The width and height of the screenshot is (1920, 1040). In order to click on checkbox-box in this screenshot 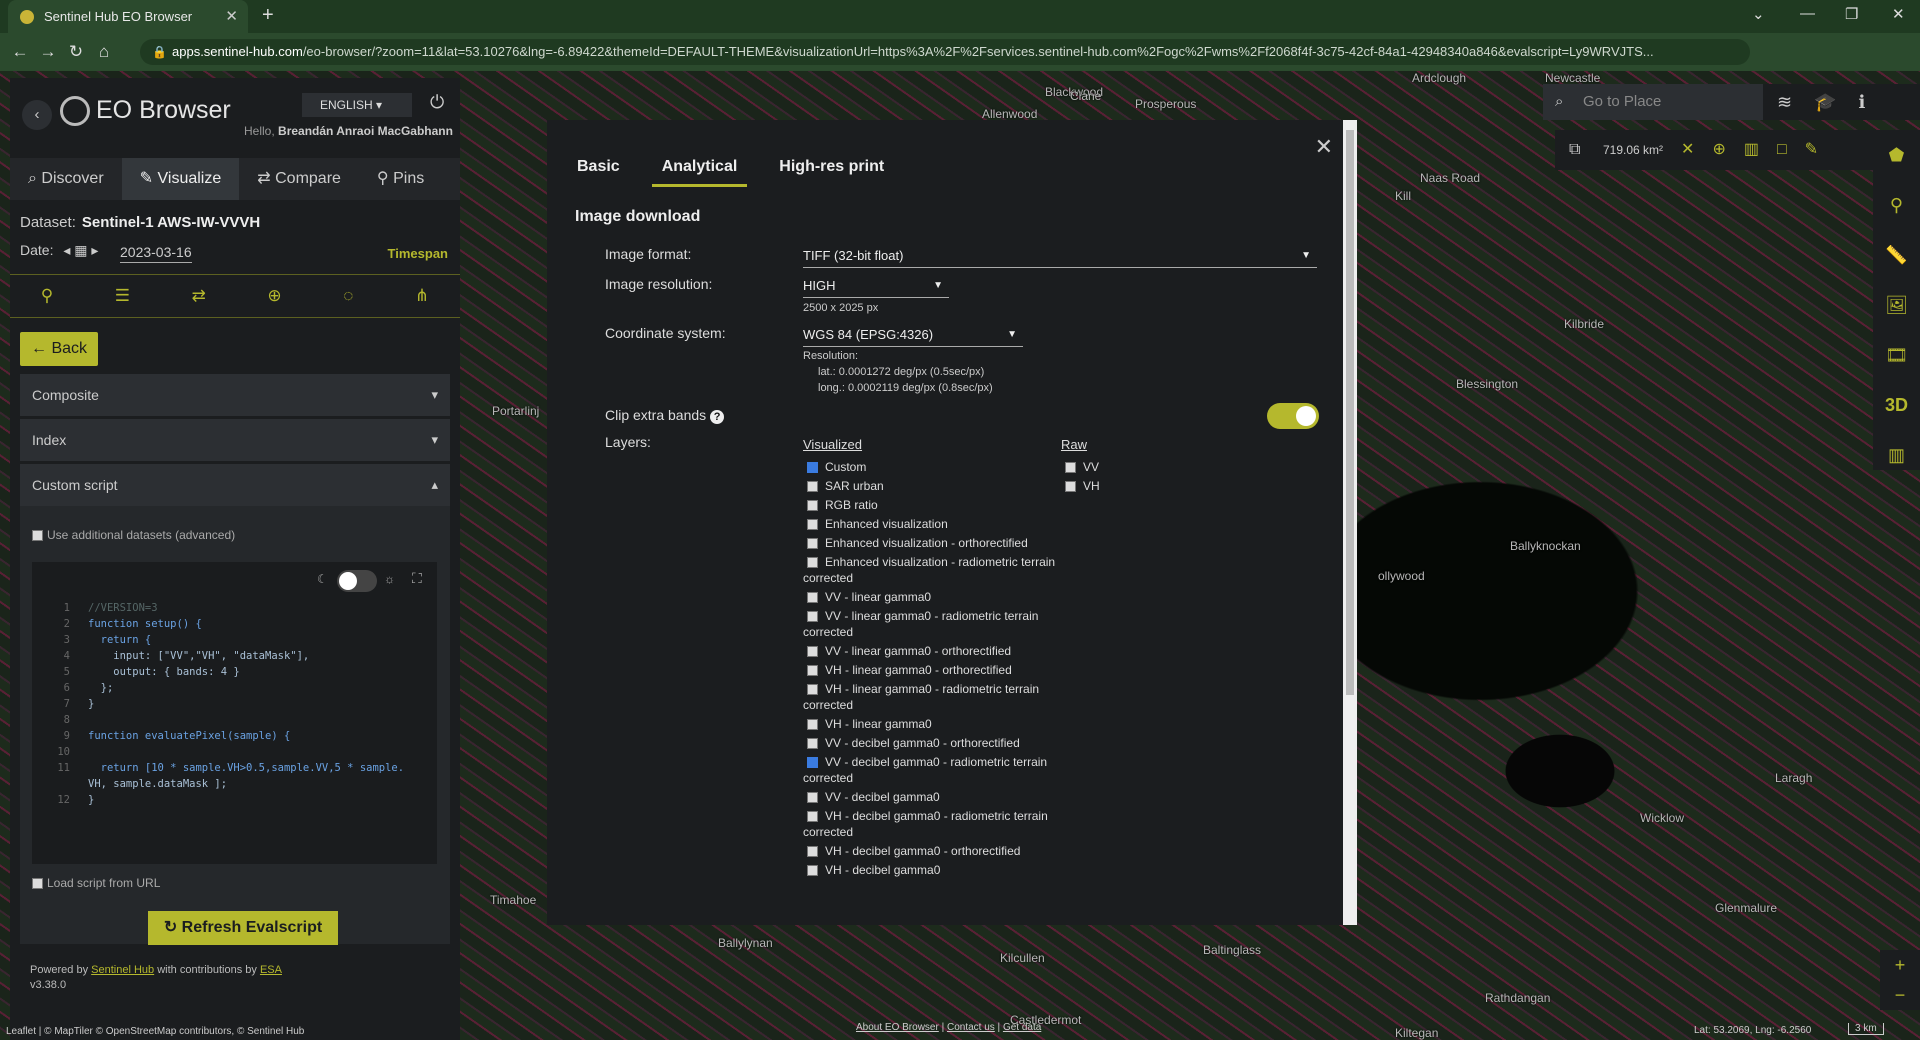, I will do `click(812, 524)`.